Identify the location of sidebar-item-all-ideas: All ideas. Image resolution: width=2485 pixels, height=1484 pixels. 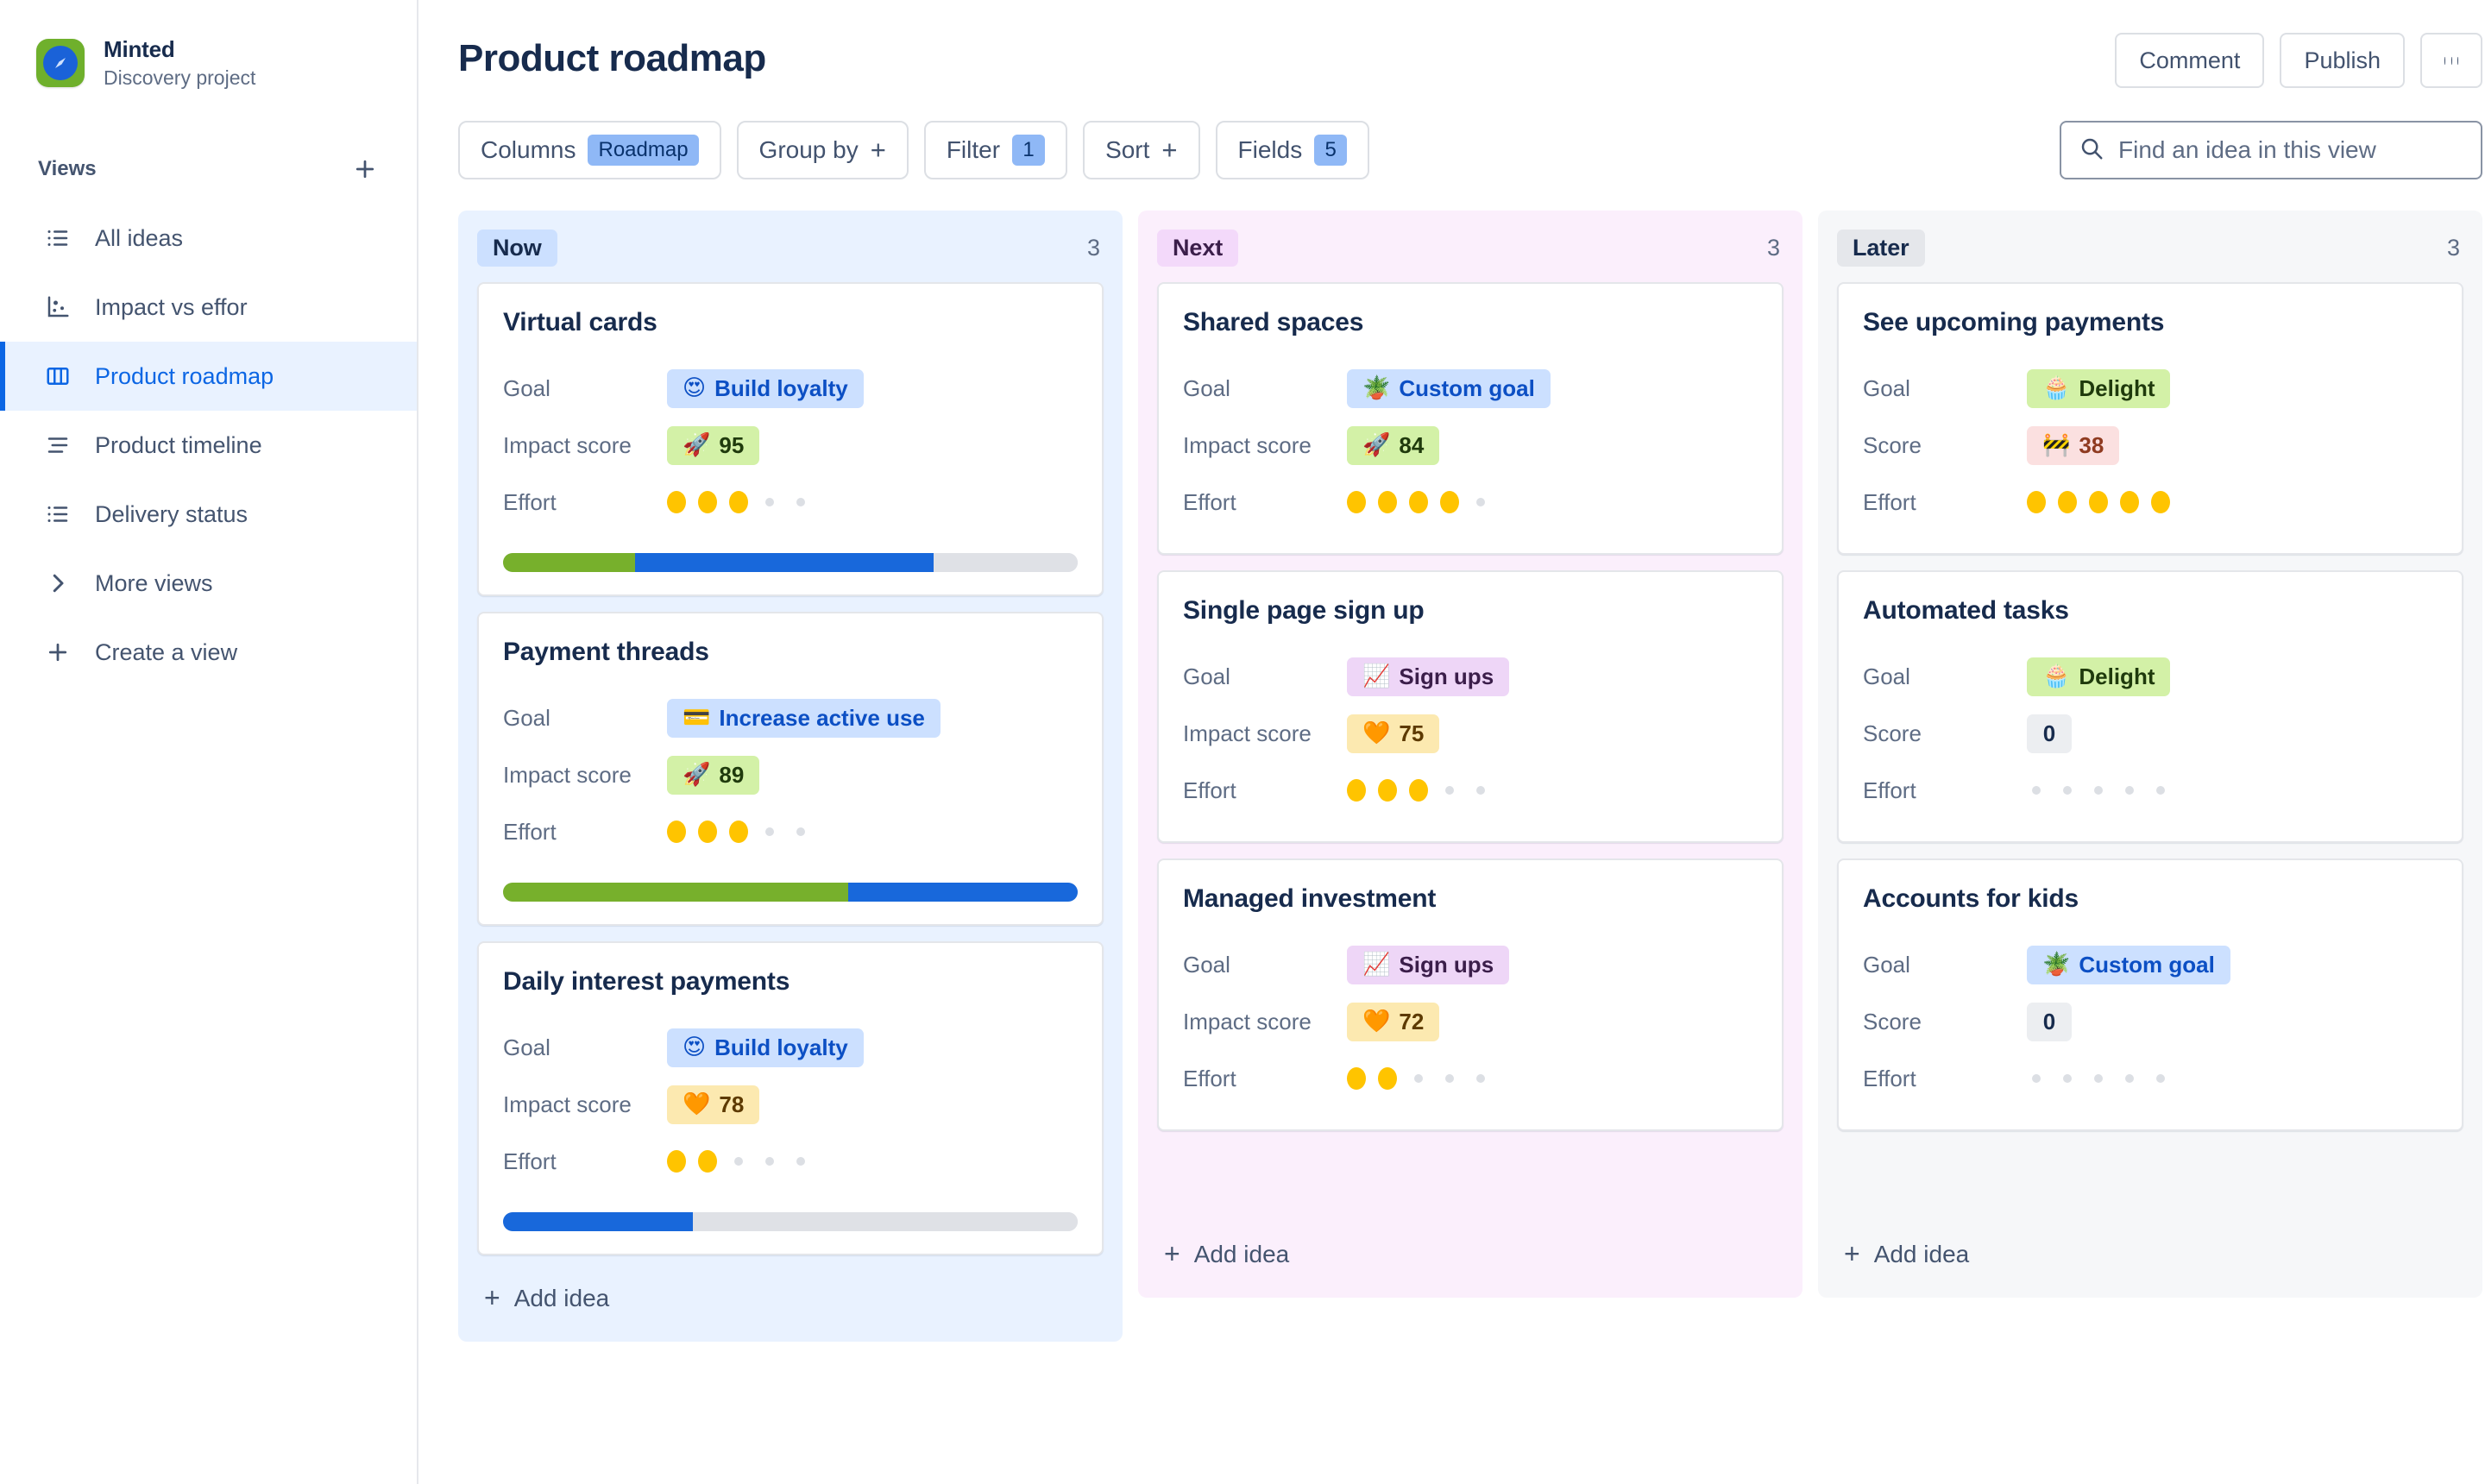
(208, 239).